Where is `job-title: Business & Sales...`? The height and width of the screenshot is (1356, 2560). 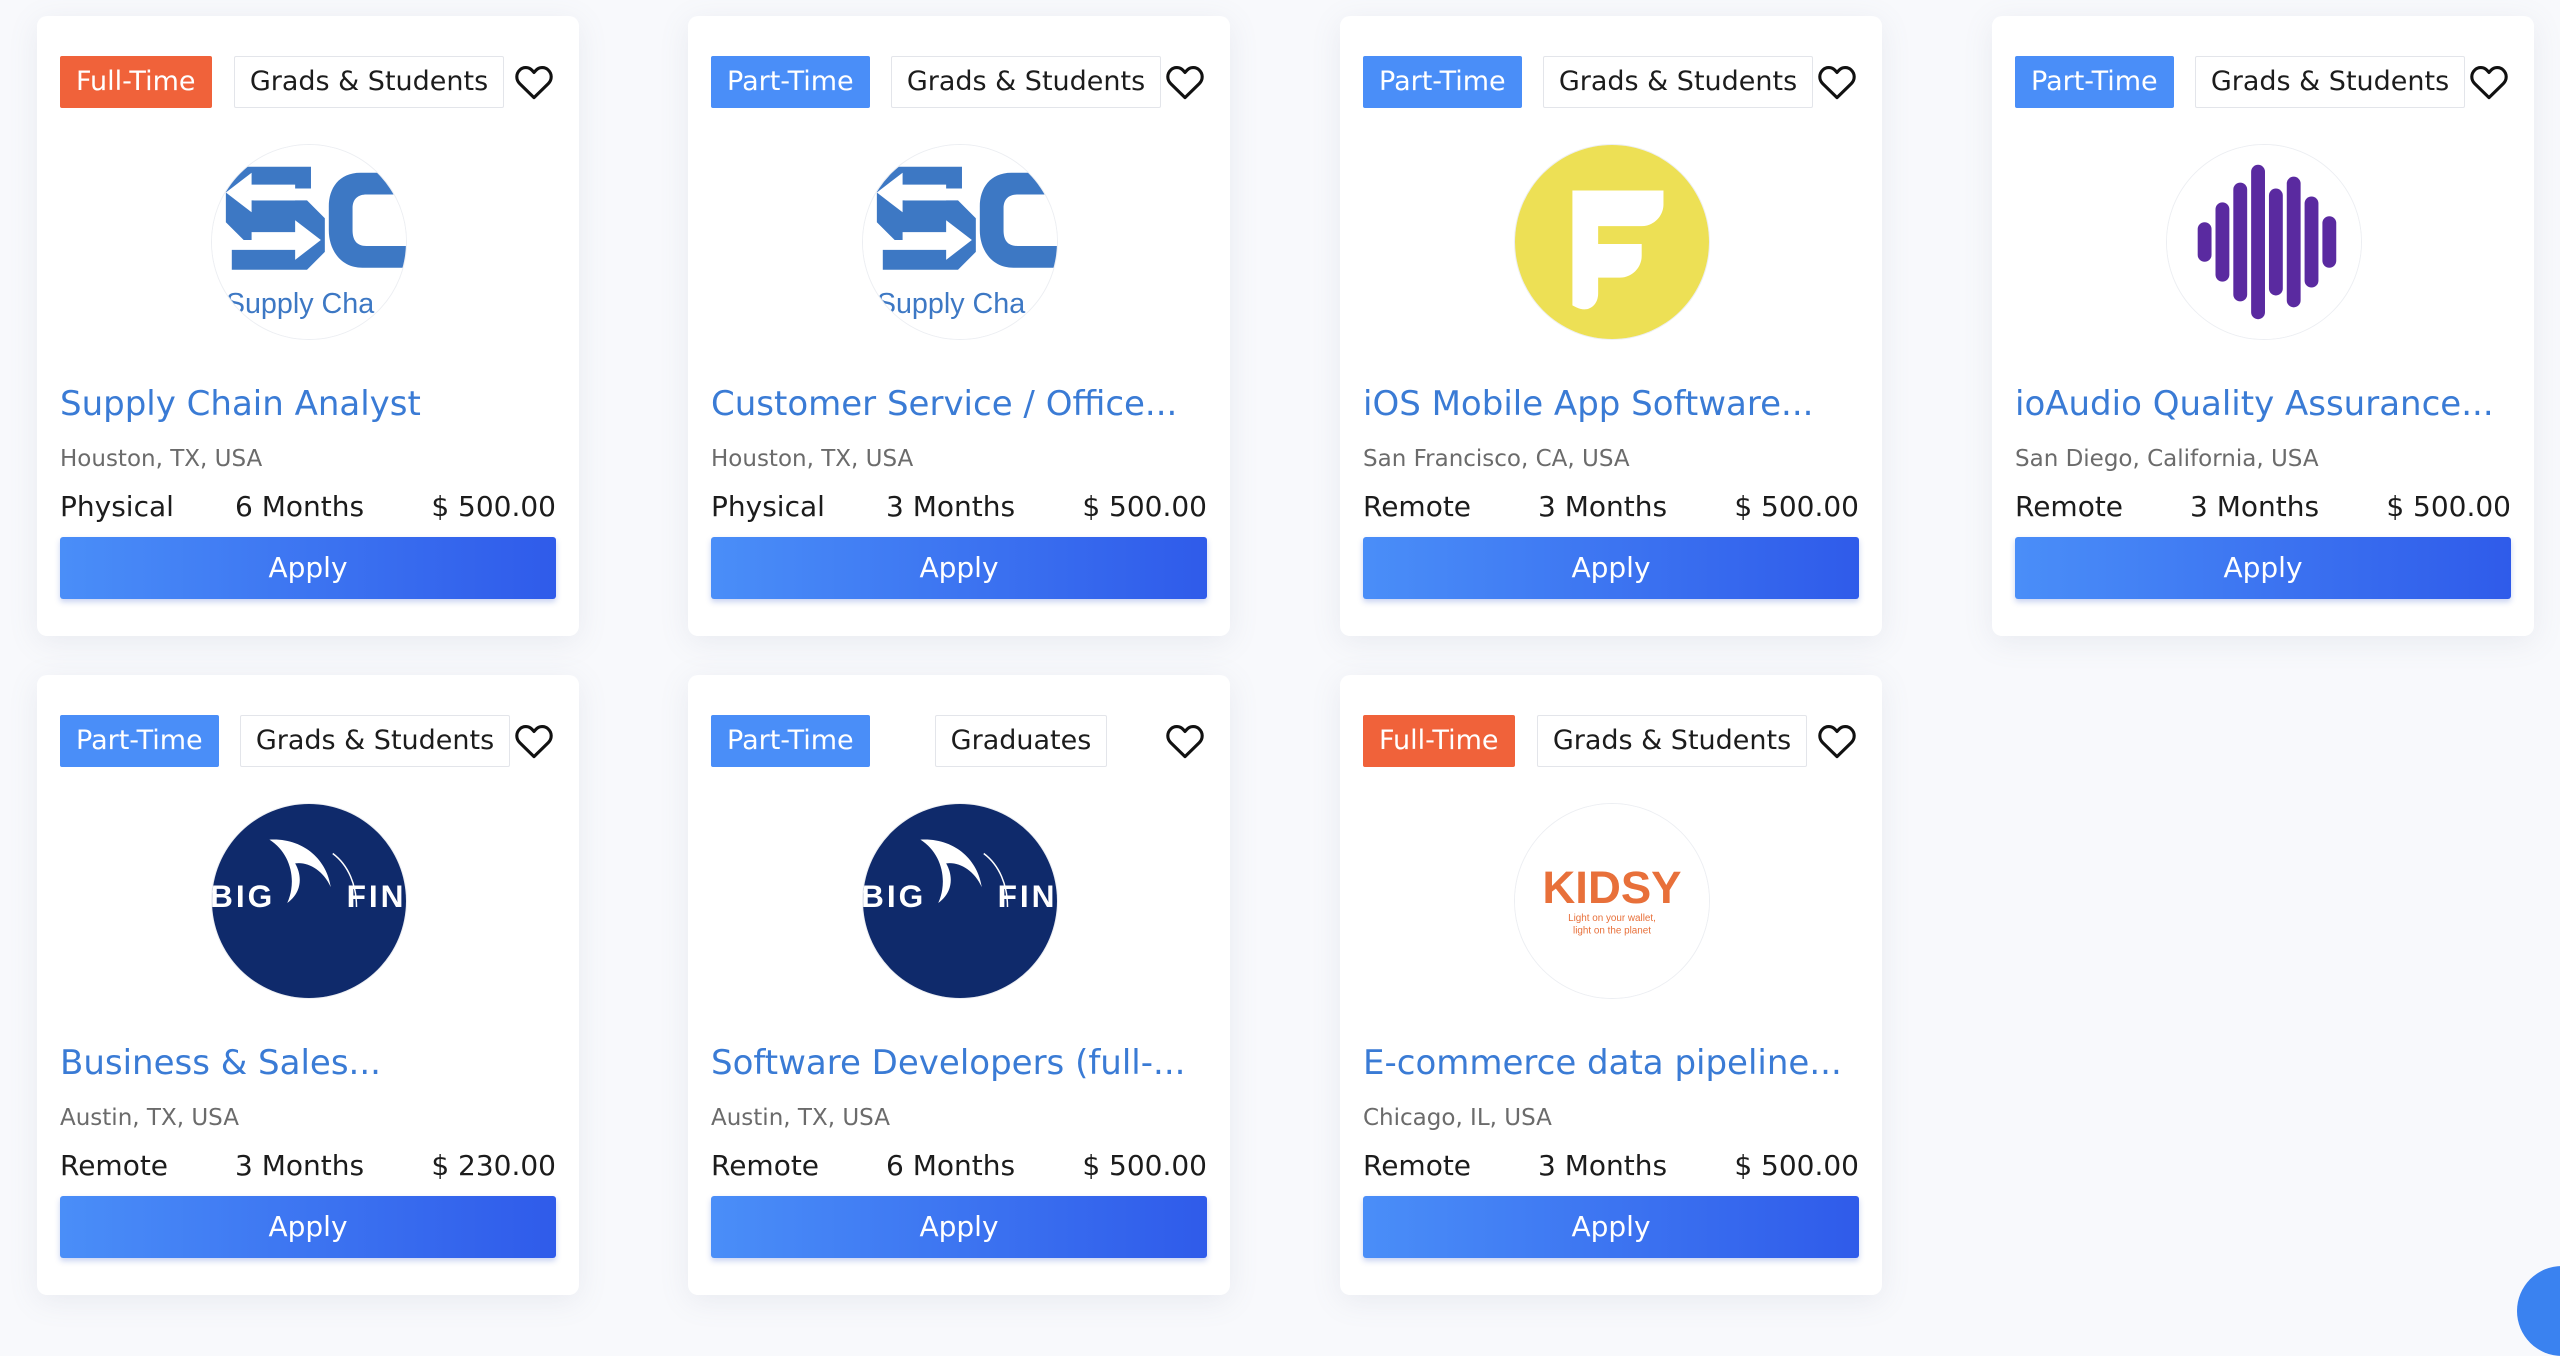
job-title: Business & Sales... is located at coordinates (308, 1063).